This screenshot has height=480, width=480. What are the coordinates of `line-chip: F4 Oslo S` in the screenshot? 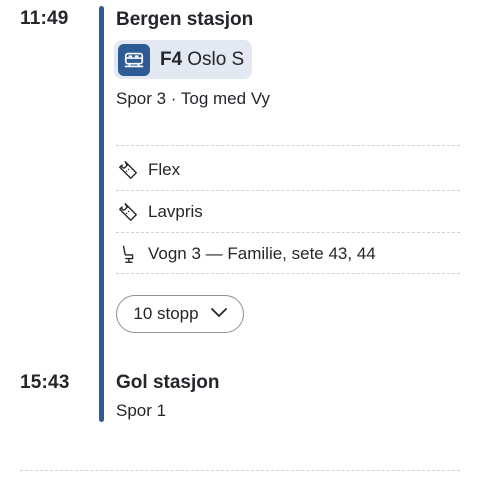 It's located at (183, 59).